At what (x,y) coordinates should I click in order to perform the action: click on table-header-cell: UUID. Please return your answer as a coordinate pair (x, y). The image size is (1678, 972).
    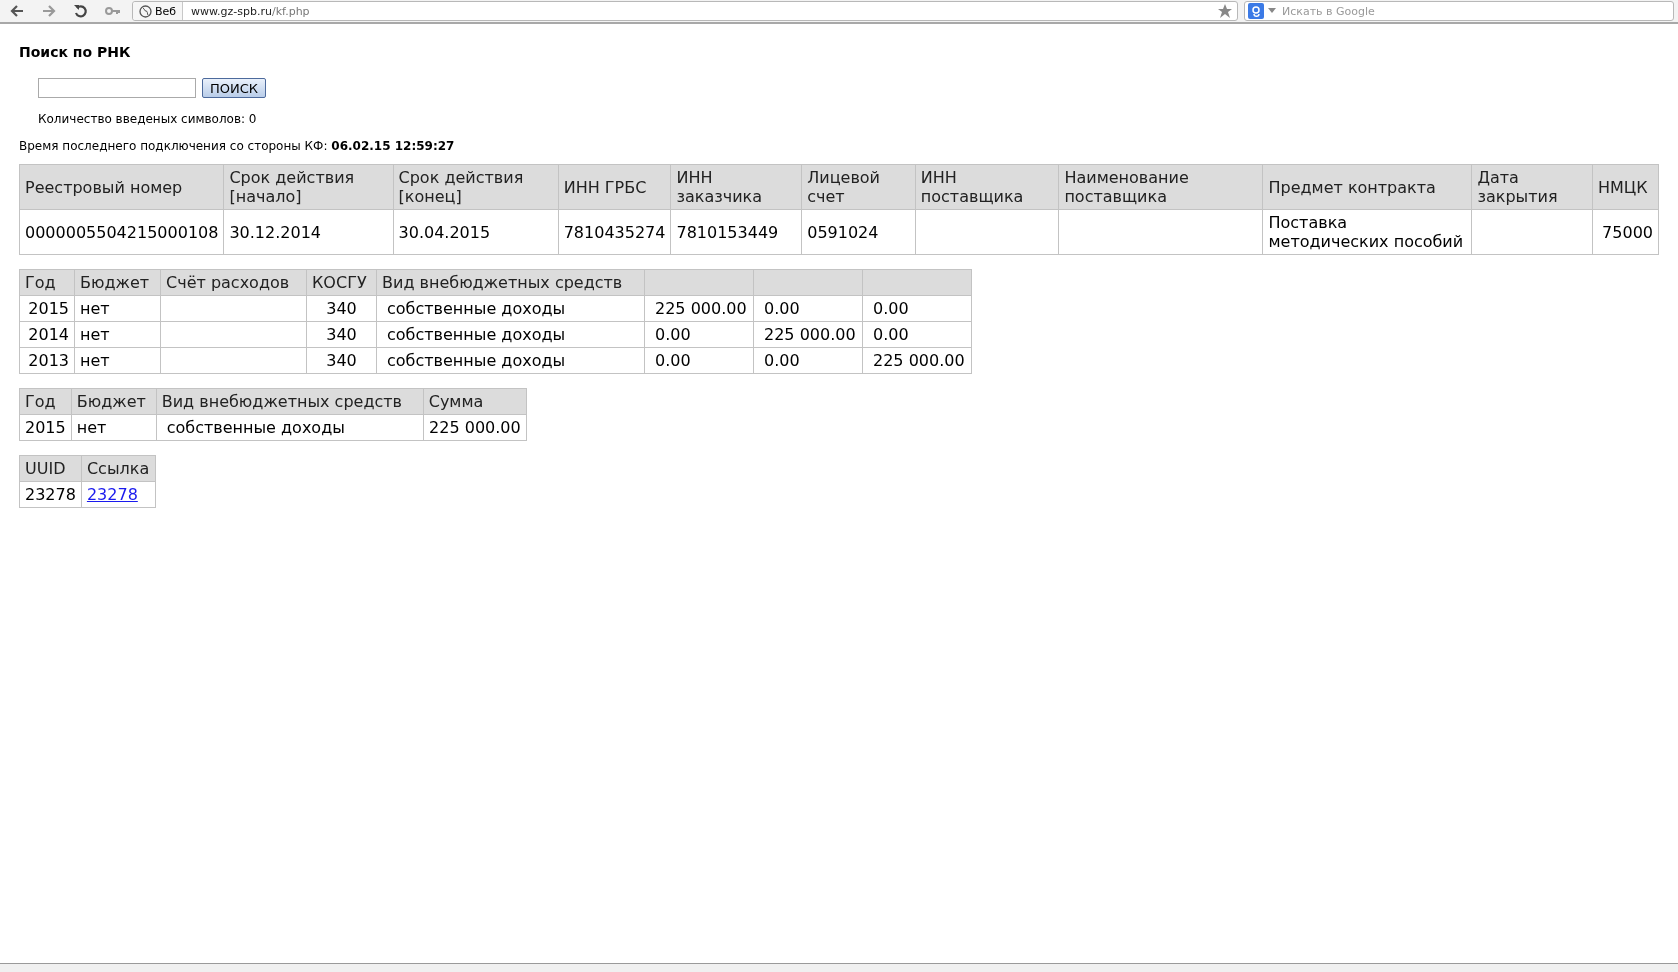
    Looking at the image, I should click on (50, 468).